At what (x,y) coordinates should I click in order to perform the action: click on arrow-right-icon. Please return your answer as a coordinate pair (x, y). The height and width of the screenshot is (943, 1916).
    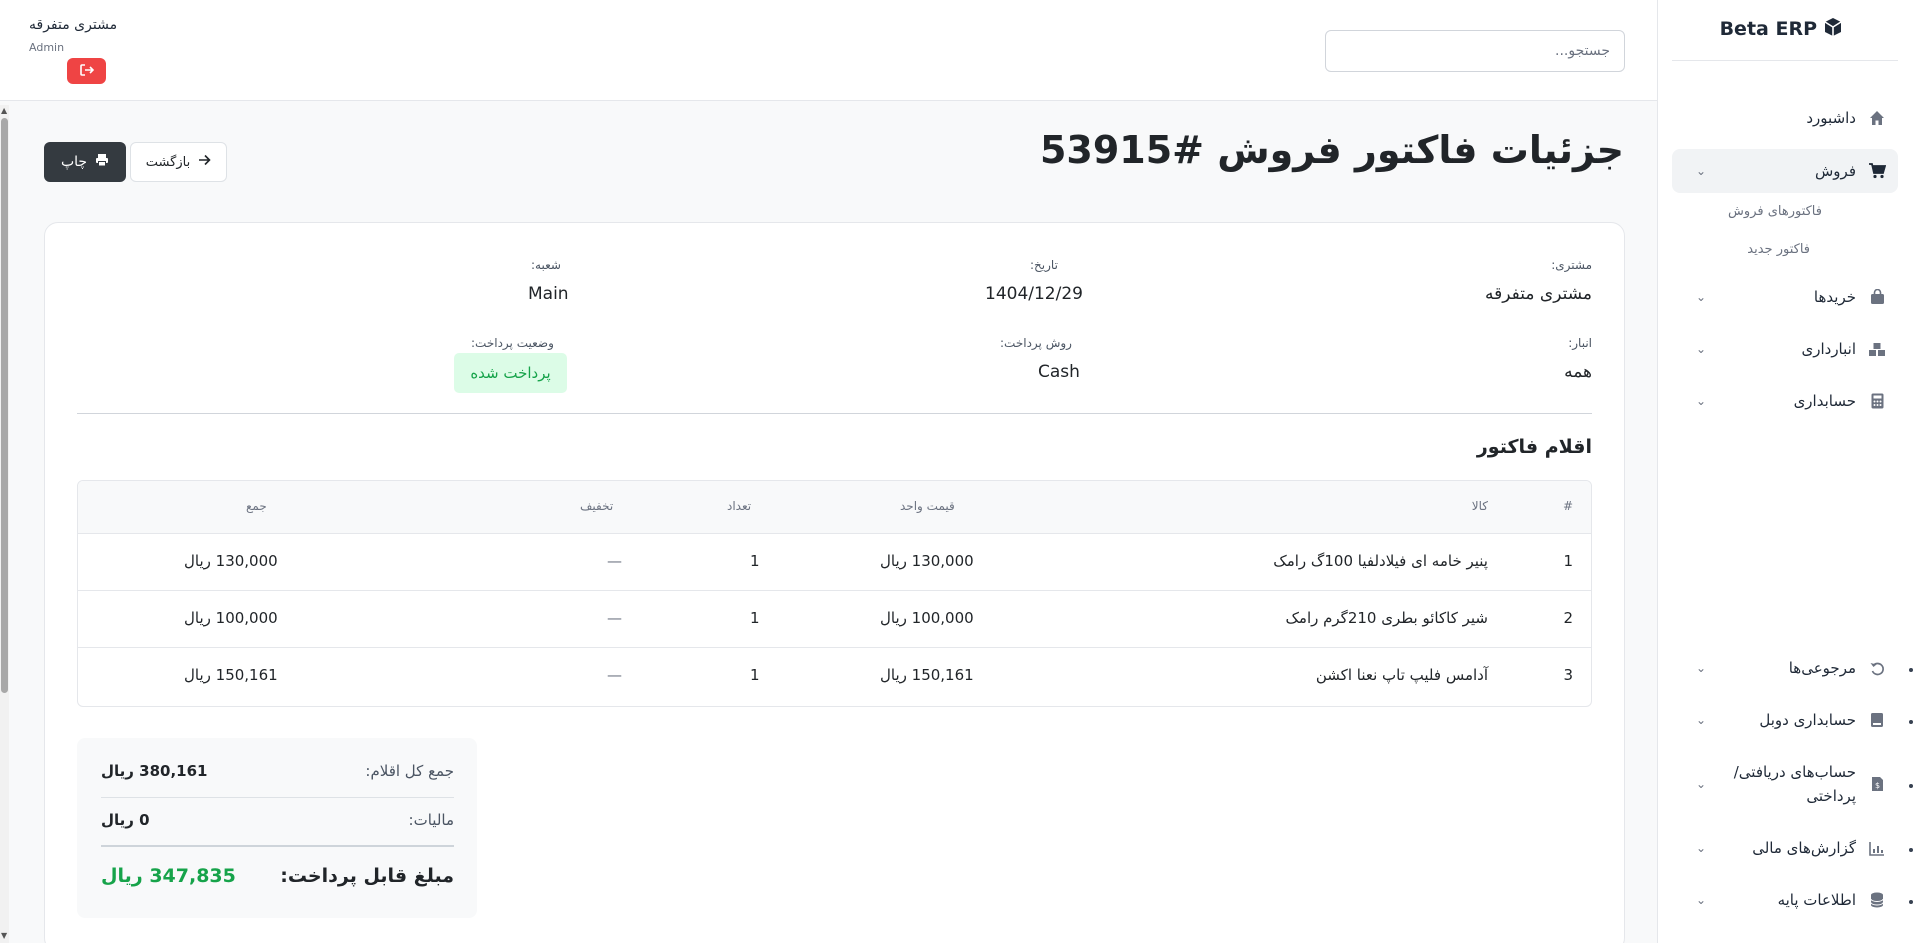
    Looking at the image, I should click on (204, 162).